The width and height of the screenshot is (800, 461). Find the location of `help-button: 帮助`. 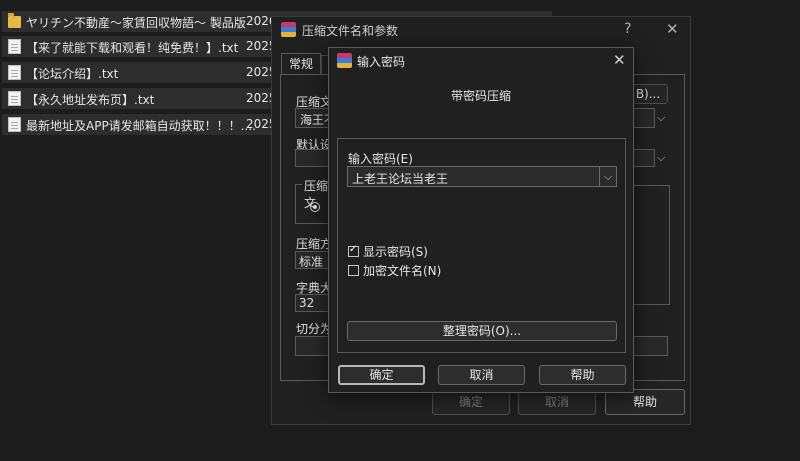

help-button: 帮助 is located at coordinates (582, 375).